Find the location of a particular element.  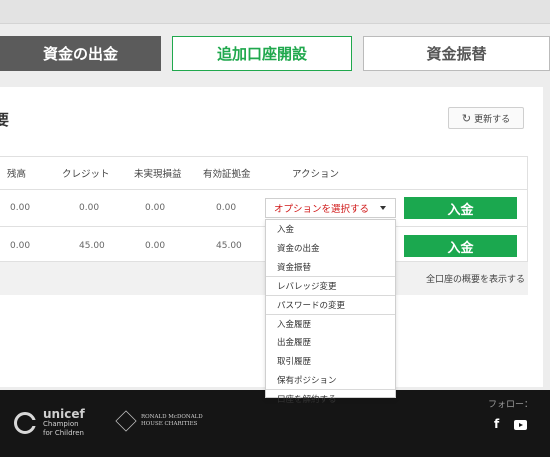

equity-cell: 0.00 is located at coordinates (226, 208).